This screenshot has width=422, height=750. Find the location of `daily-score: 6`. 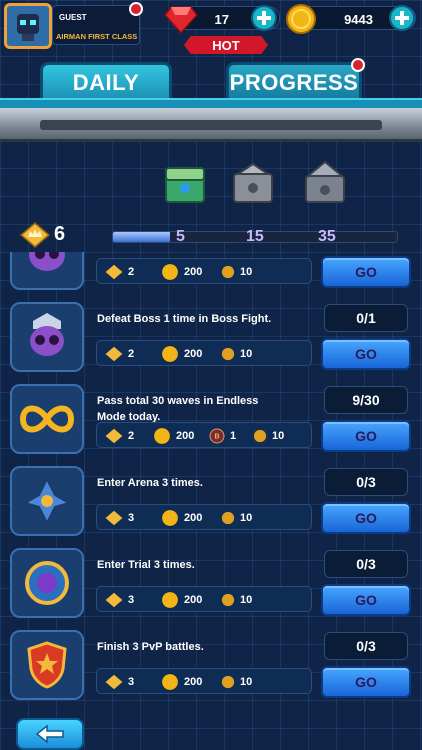

daily-score: 6 is located at coordinates (60, 234).